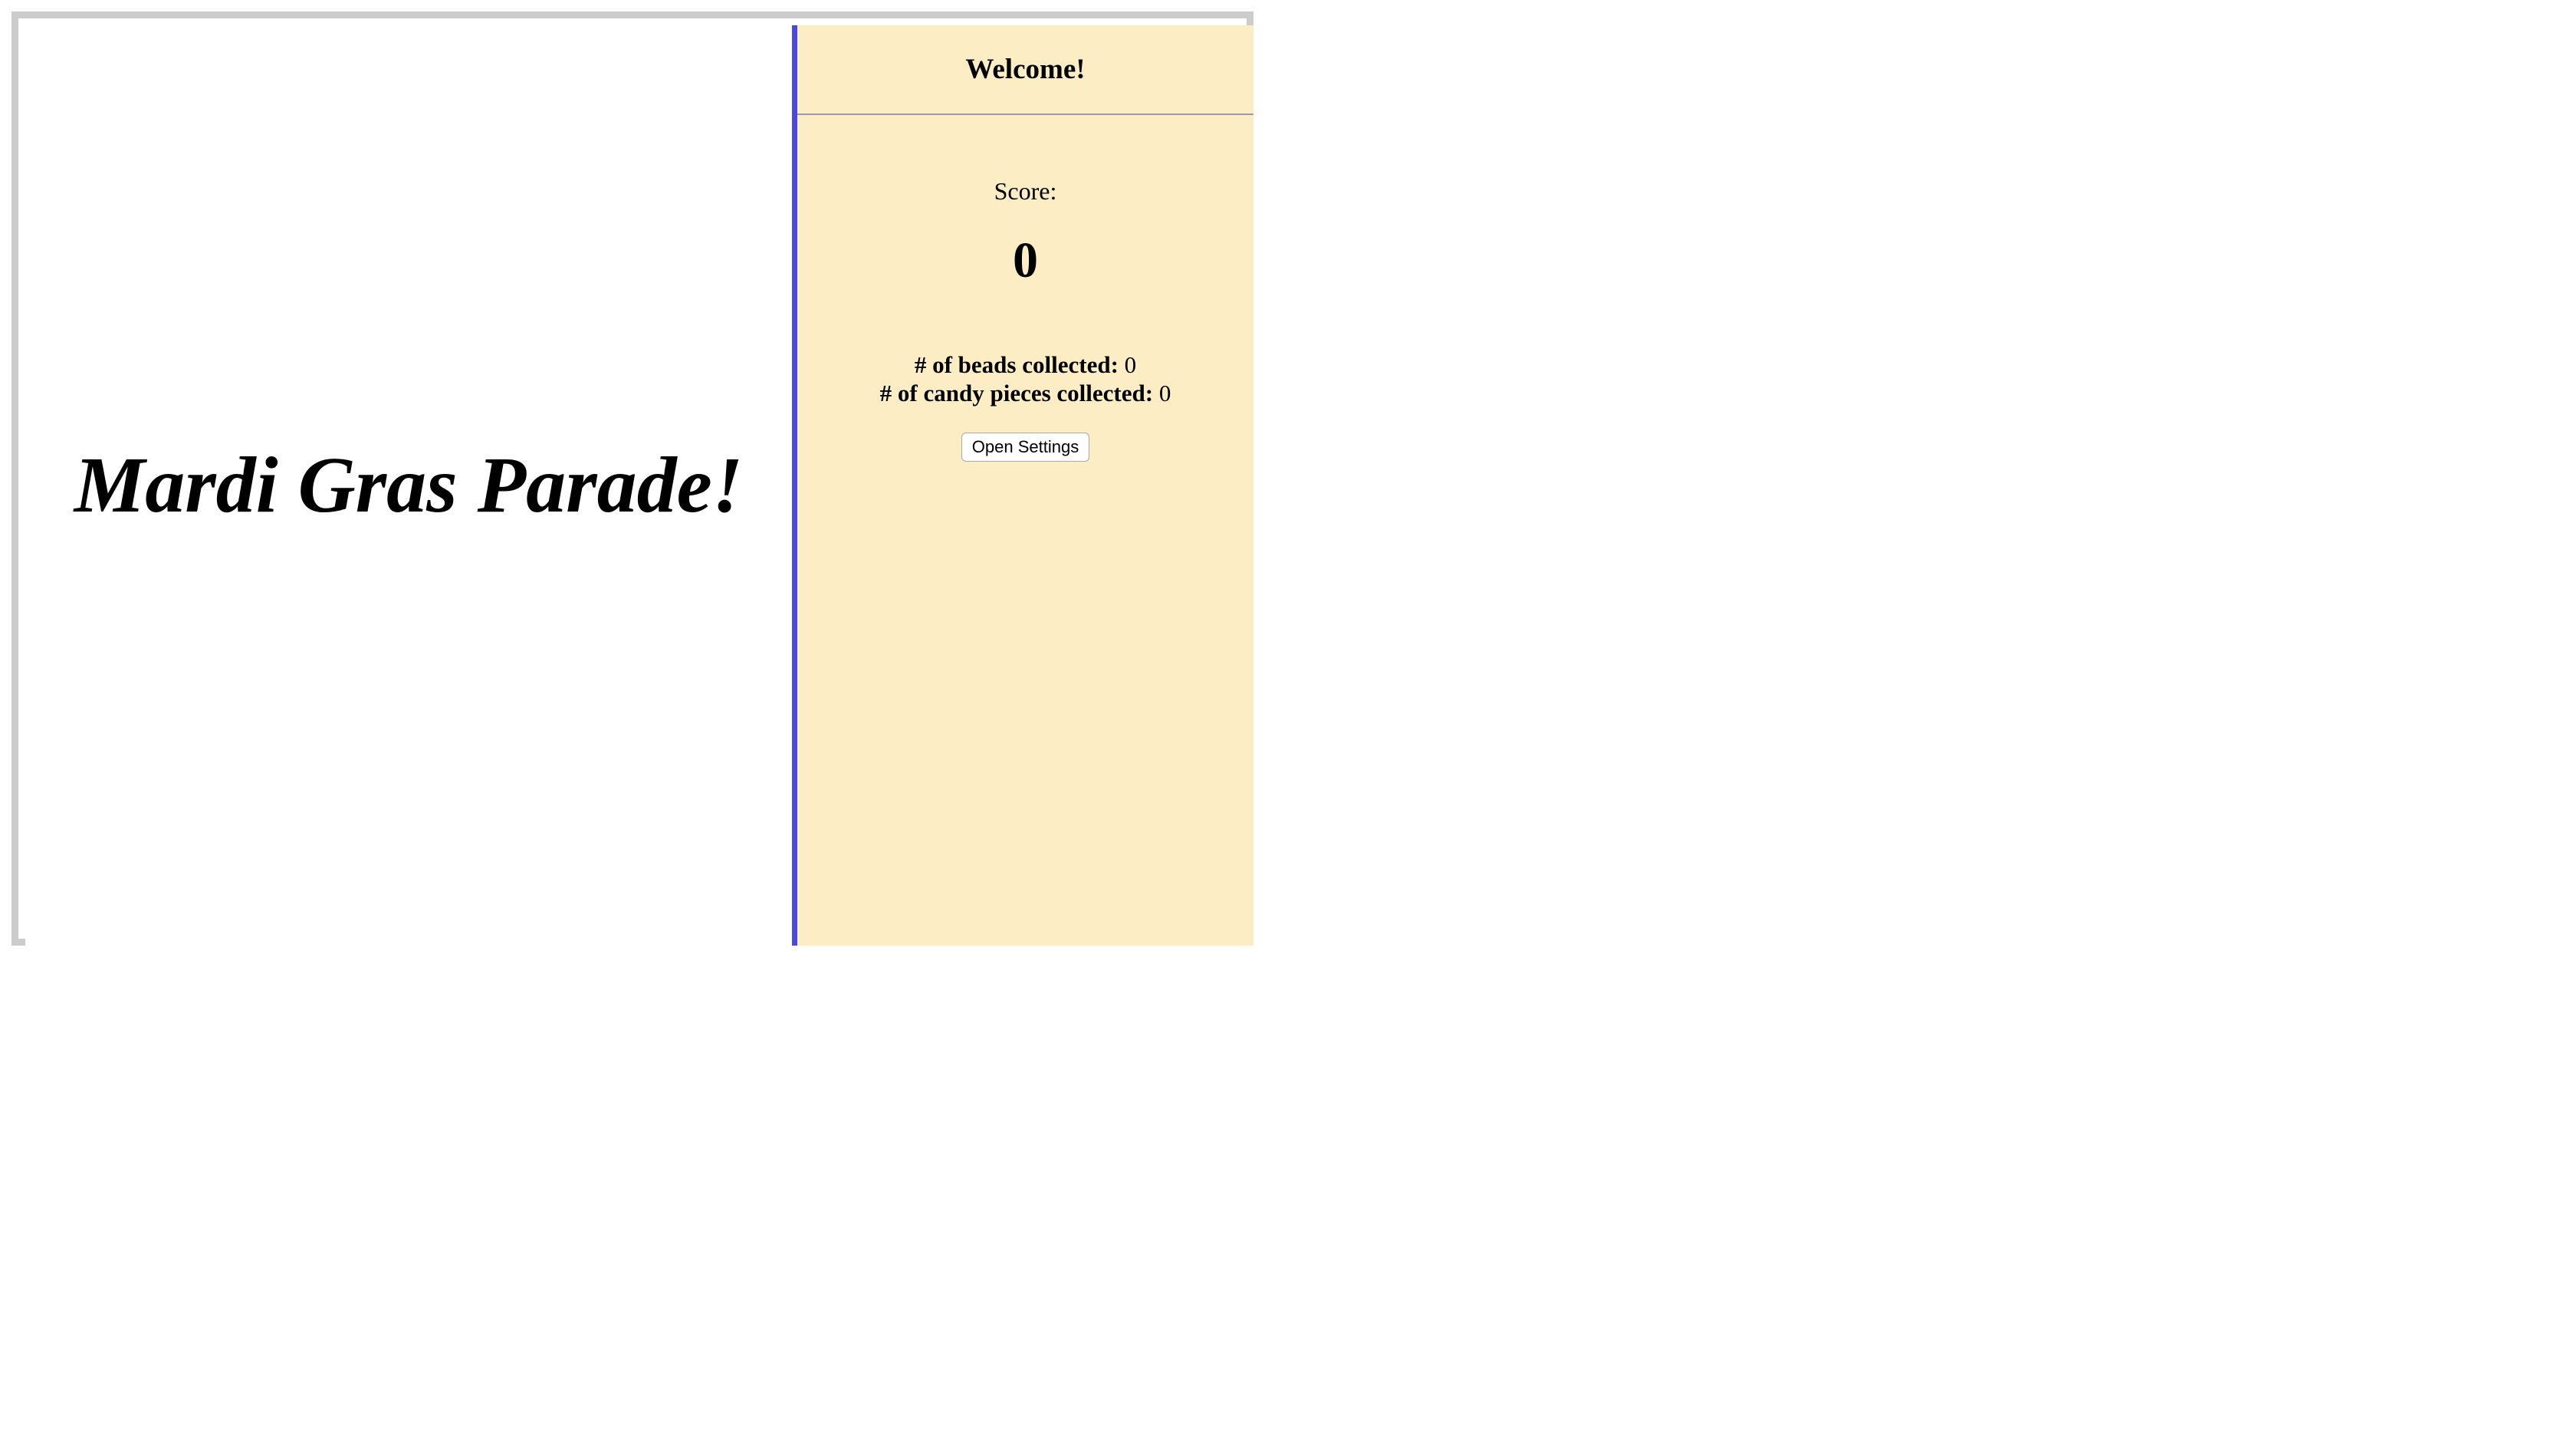 The height and width of the screenshot is (1451, 2576). I want to click on welcome-heading: Welcome!, so click(1026, 69).